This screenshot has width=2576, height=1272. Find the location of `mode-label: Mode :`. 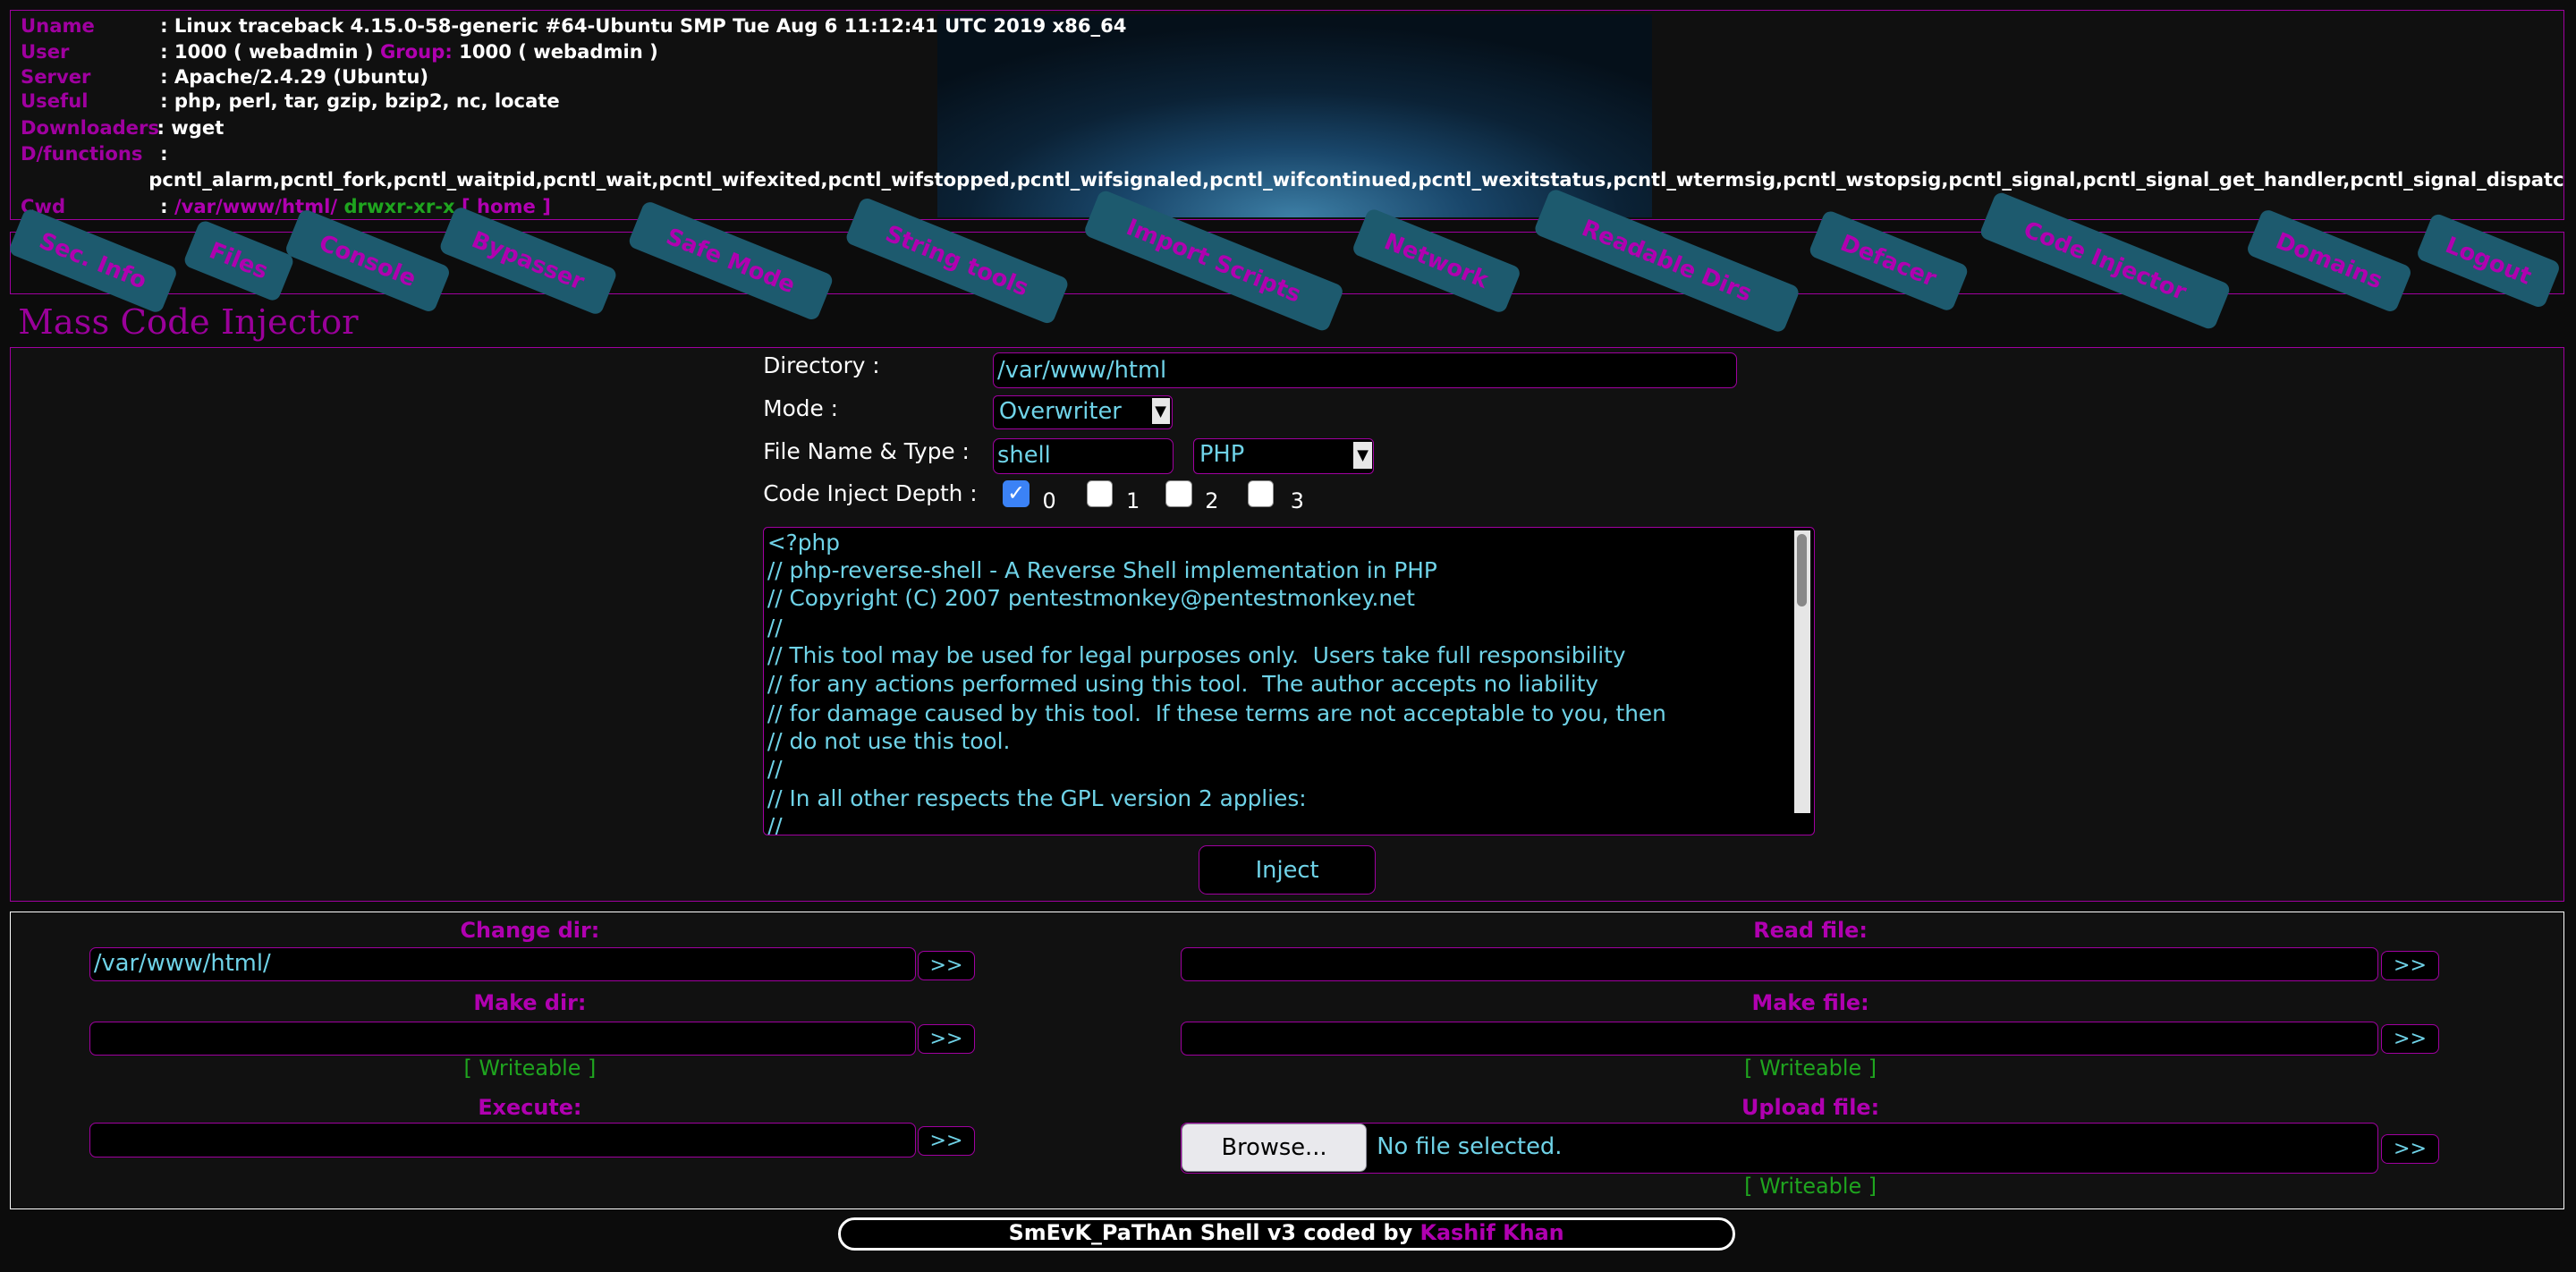

mode-label: Mode : is located at coordinates (800, 407).